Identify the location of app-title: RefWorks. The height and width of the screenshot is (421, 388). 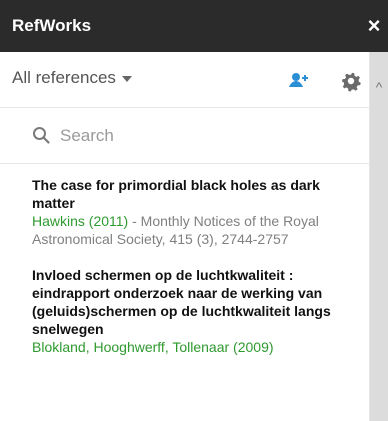
(52, 25).